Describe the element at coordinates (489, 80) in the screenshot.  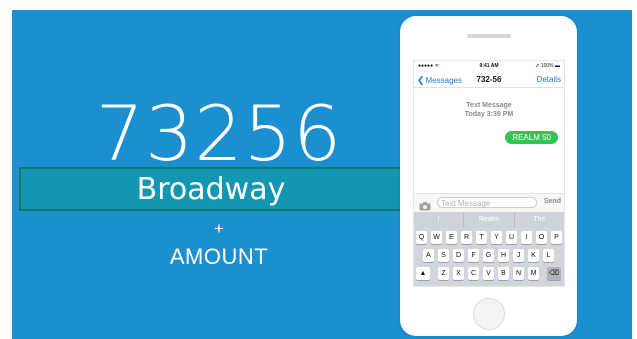
I see `nav-bar: ❮Messages 732-56 Details` at that location.